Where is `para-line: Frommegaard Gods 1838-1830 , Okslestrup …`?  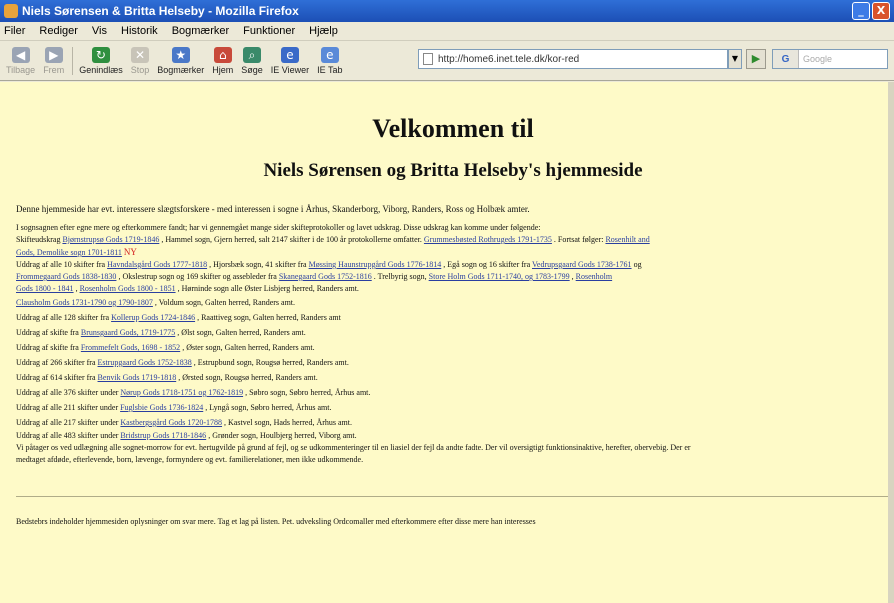
para-line: Frommegaard Gods 1838-1830 , Okslestrup … is located at coordinates (314, 276).